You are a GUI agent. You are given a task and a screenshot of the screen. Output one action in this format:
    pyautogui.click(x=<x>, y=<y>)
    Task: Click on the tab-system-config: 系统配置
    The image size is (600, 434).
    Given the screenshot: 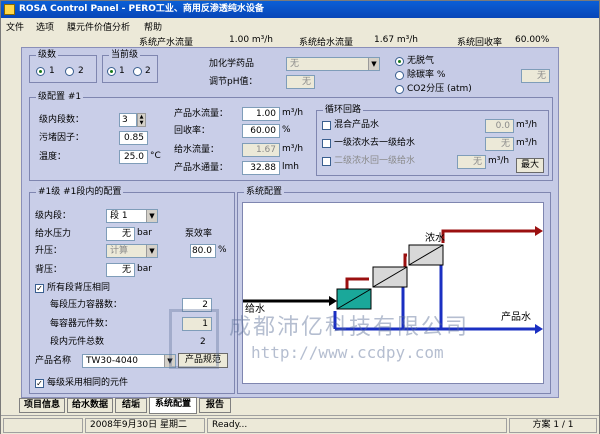 What is the action you would take?
    pyautogui.click(x=173, y=405)
    